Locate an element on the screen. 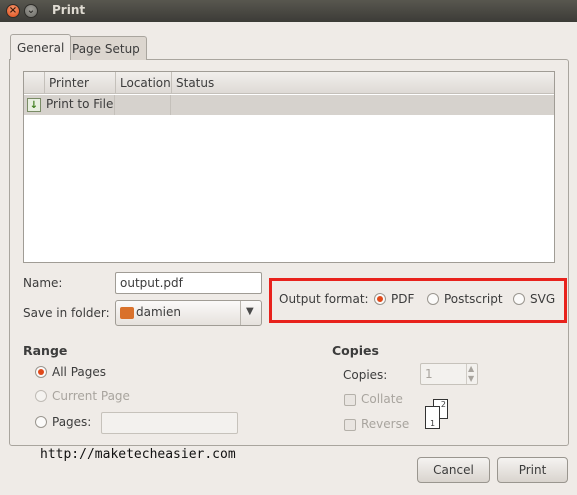 The width and height of the screenshot is (577, 495). cancel-button: Cancel is located at coordinates (453, 470).